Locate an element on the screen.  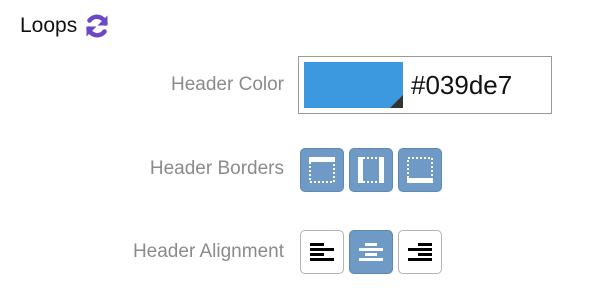
section-title: Loops is located at coordinates (65, 26).